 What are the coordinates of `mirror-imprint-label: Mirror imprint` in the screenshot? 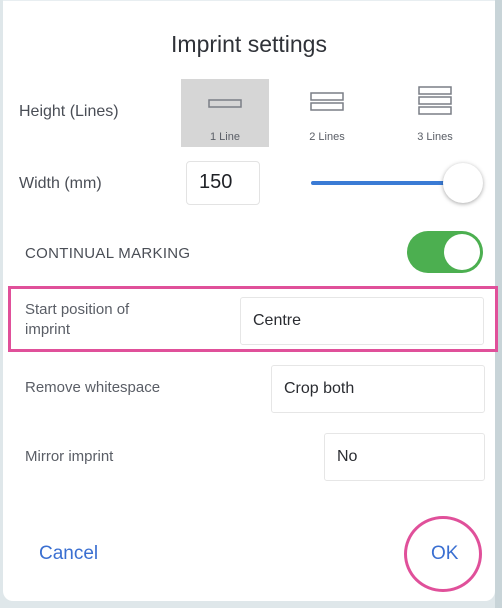 It's located at (69, 456).